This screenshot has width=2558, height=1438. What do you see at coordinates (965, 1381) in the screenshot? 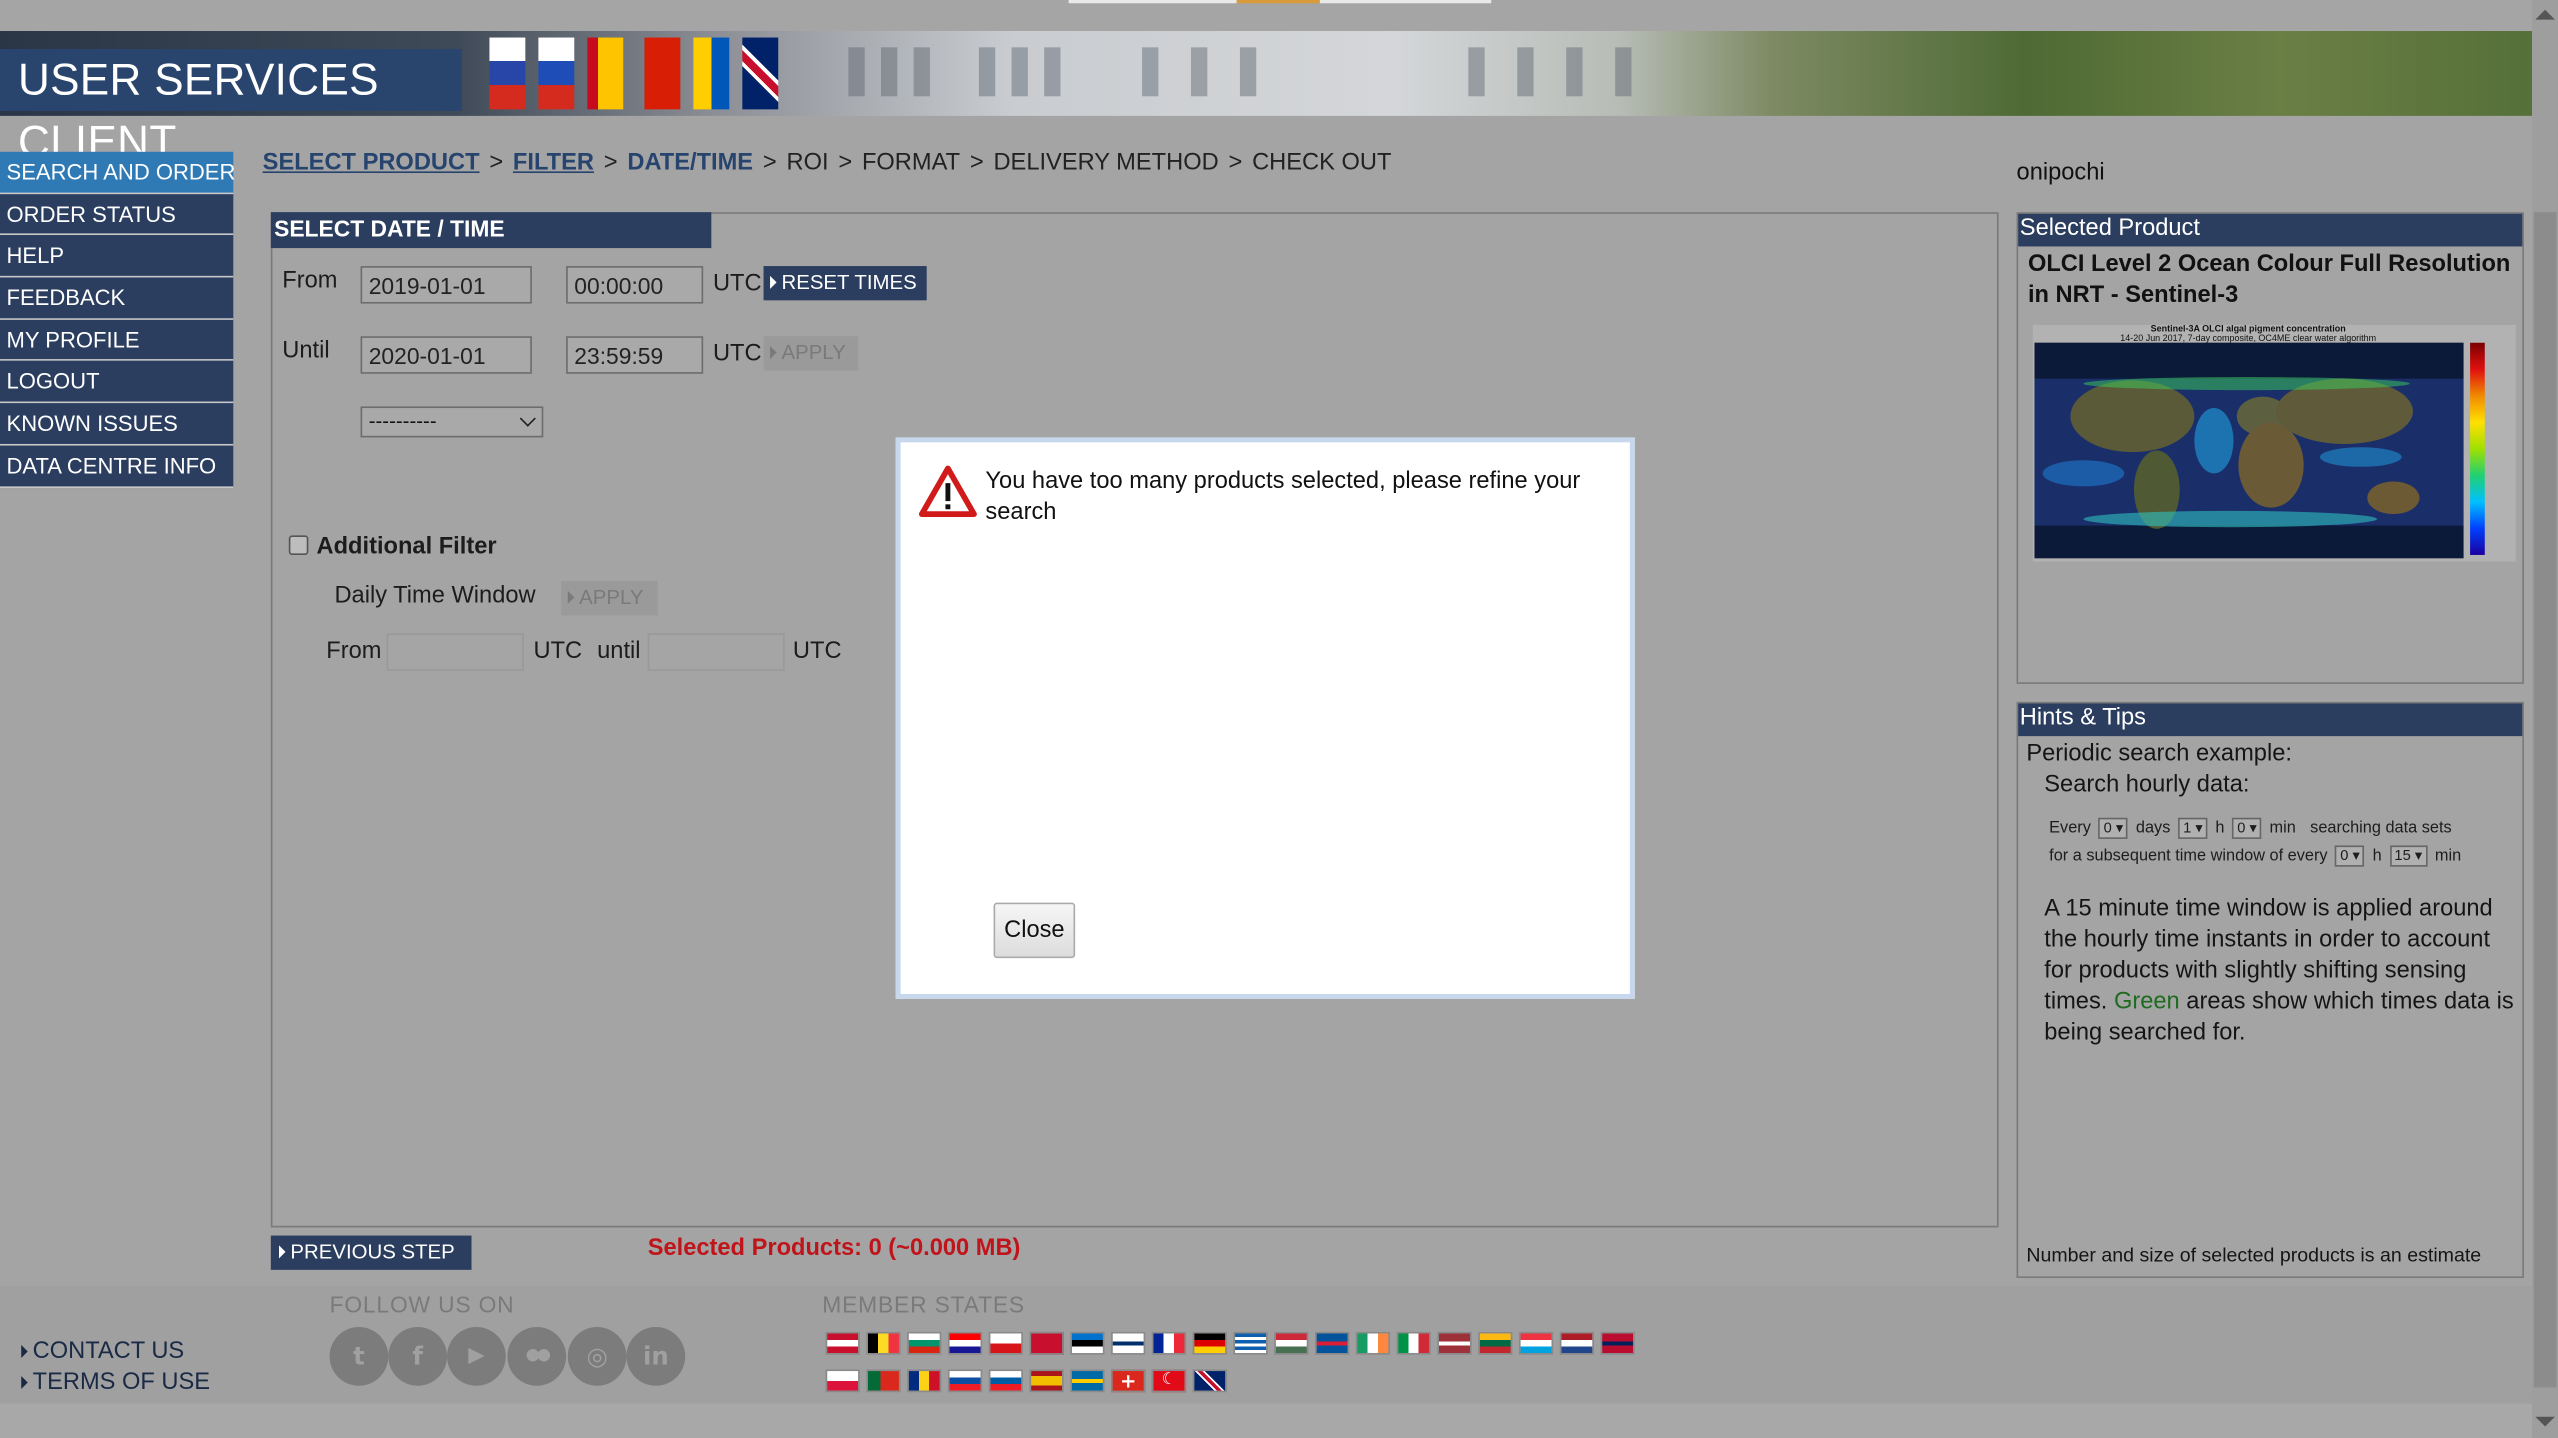
I see `flag-slovakia-icon` at bounding box center [965, 1381].